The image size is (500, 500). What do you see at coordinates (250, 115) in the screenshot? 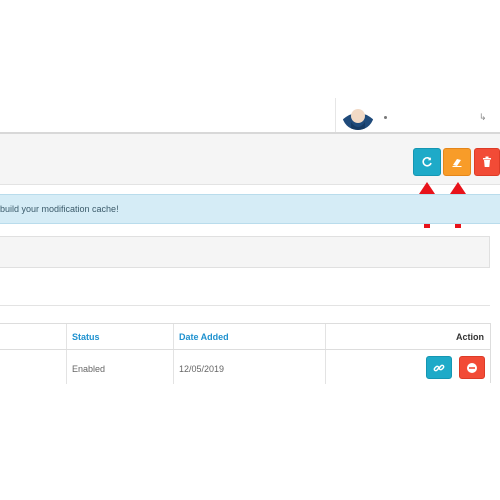
I see `top-header` at bounding box center [250, 115].